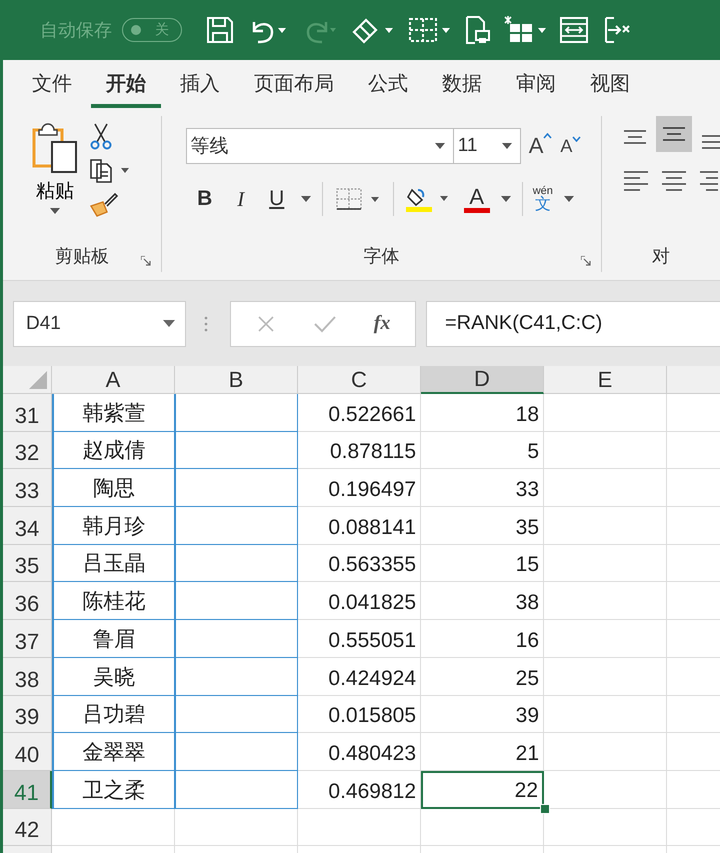 Image resolution: width=720 pixels, height=853 pixels. I want to click on table-cell: 39, so click(482, 715).